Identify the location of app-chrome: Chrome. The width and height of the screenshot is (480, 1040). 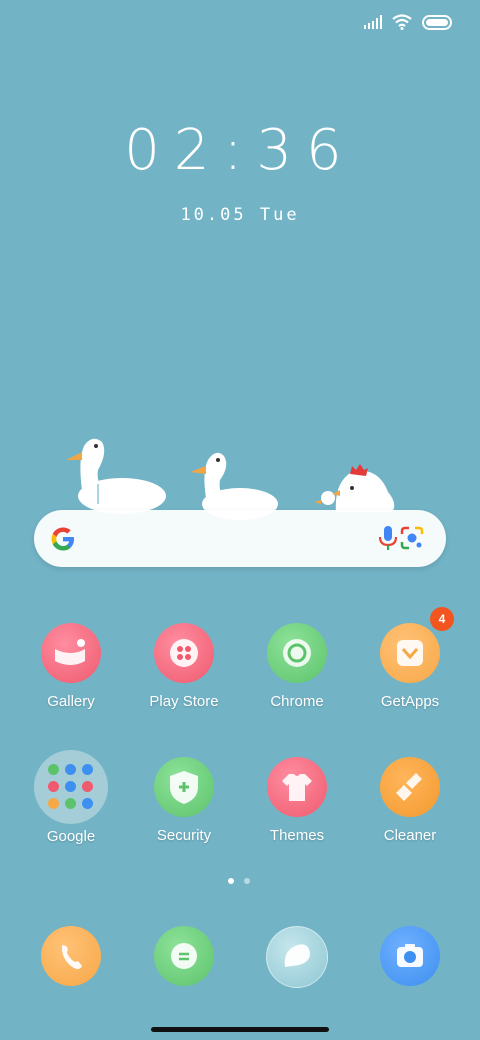
(297, 666).